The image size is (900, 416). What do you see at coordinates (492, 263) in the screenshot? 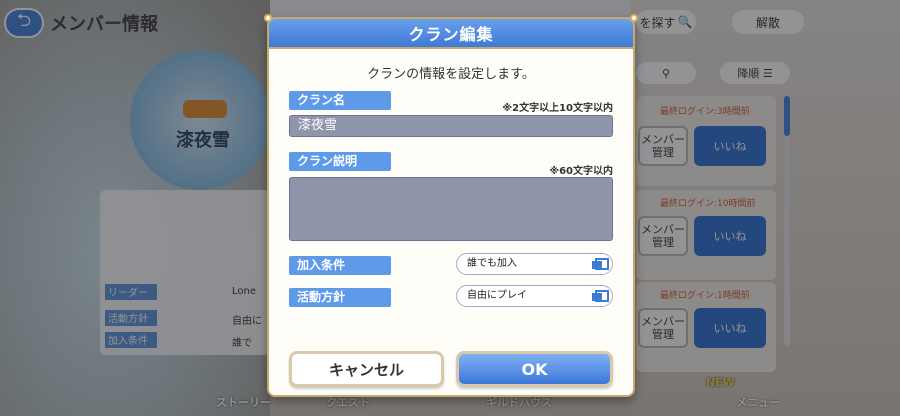
I see `join-condition-value: 誰でも加入` at bounding box center [492, 263].